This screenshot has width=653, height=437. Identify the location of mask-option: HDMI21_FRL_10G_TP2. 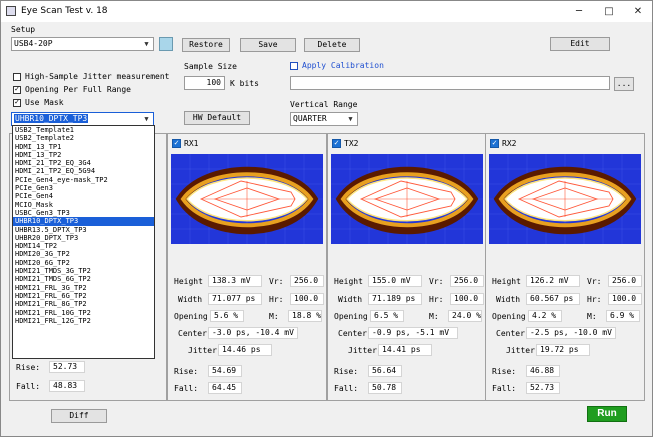
(83, 313).